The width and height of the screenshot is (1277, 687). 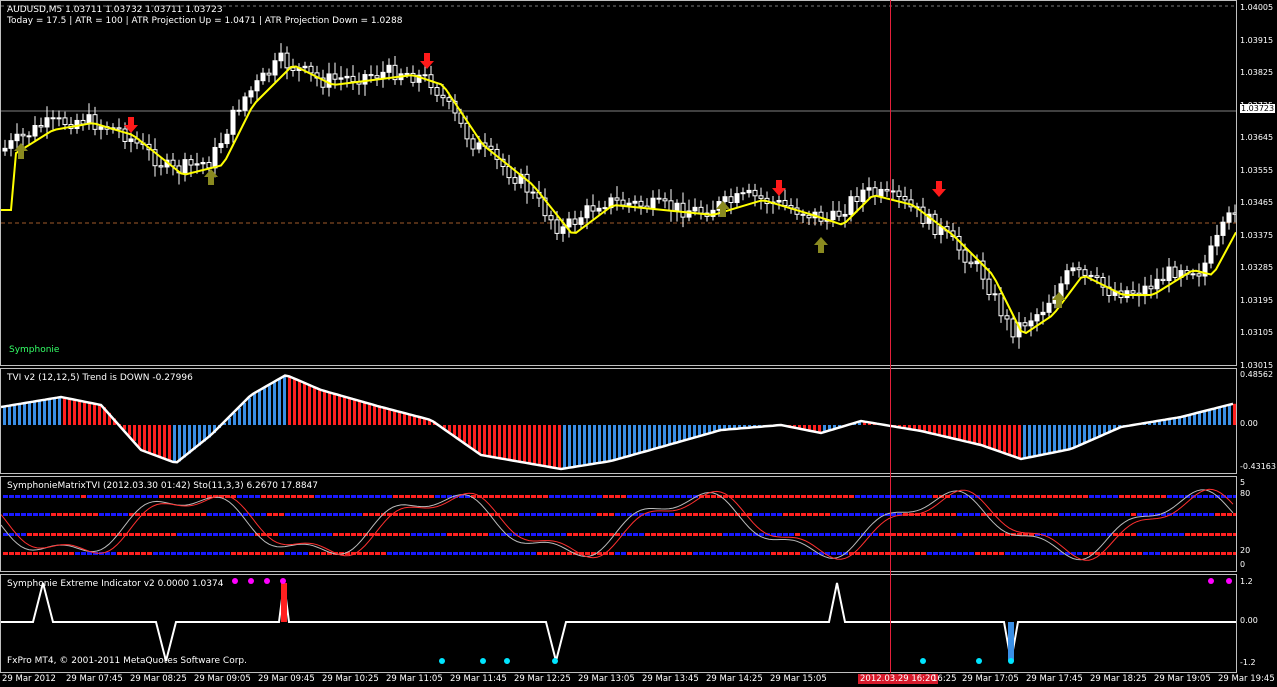 What do you see at coordinates (618, 421) in the screenshot?
I see `tvi-pane: TVI v2 (12,12,5) Trend is DOWN -0.27996` at bounding box center [618, 421].